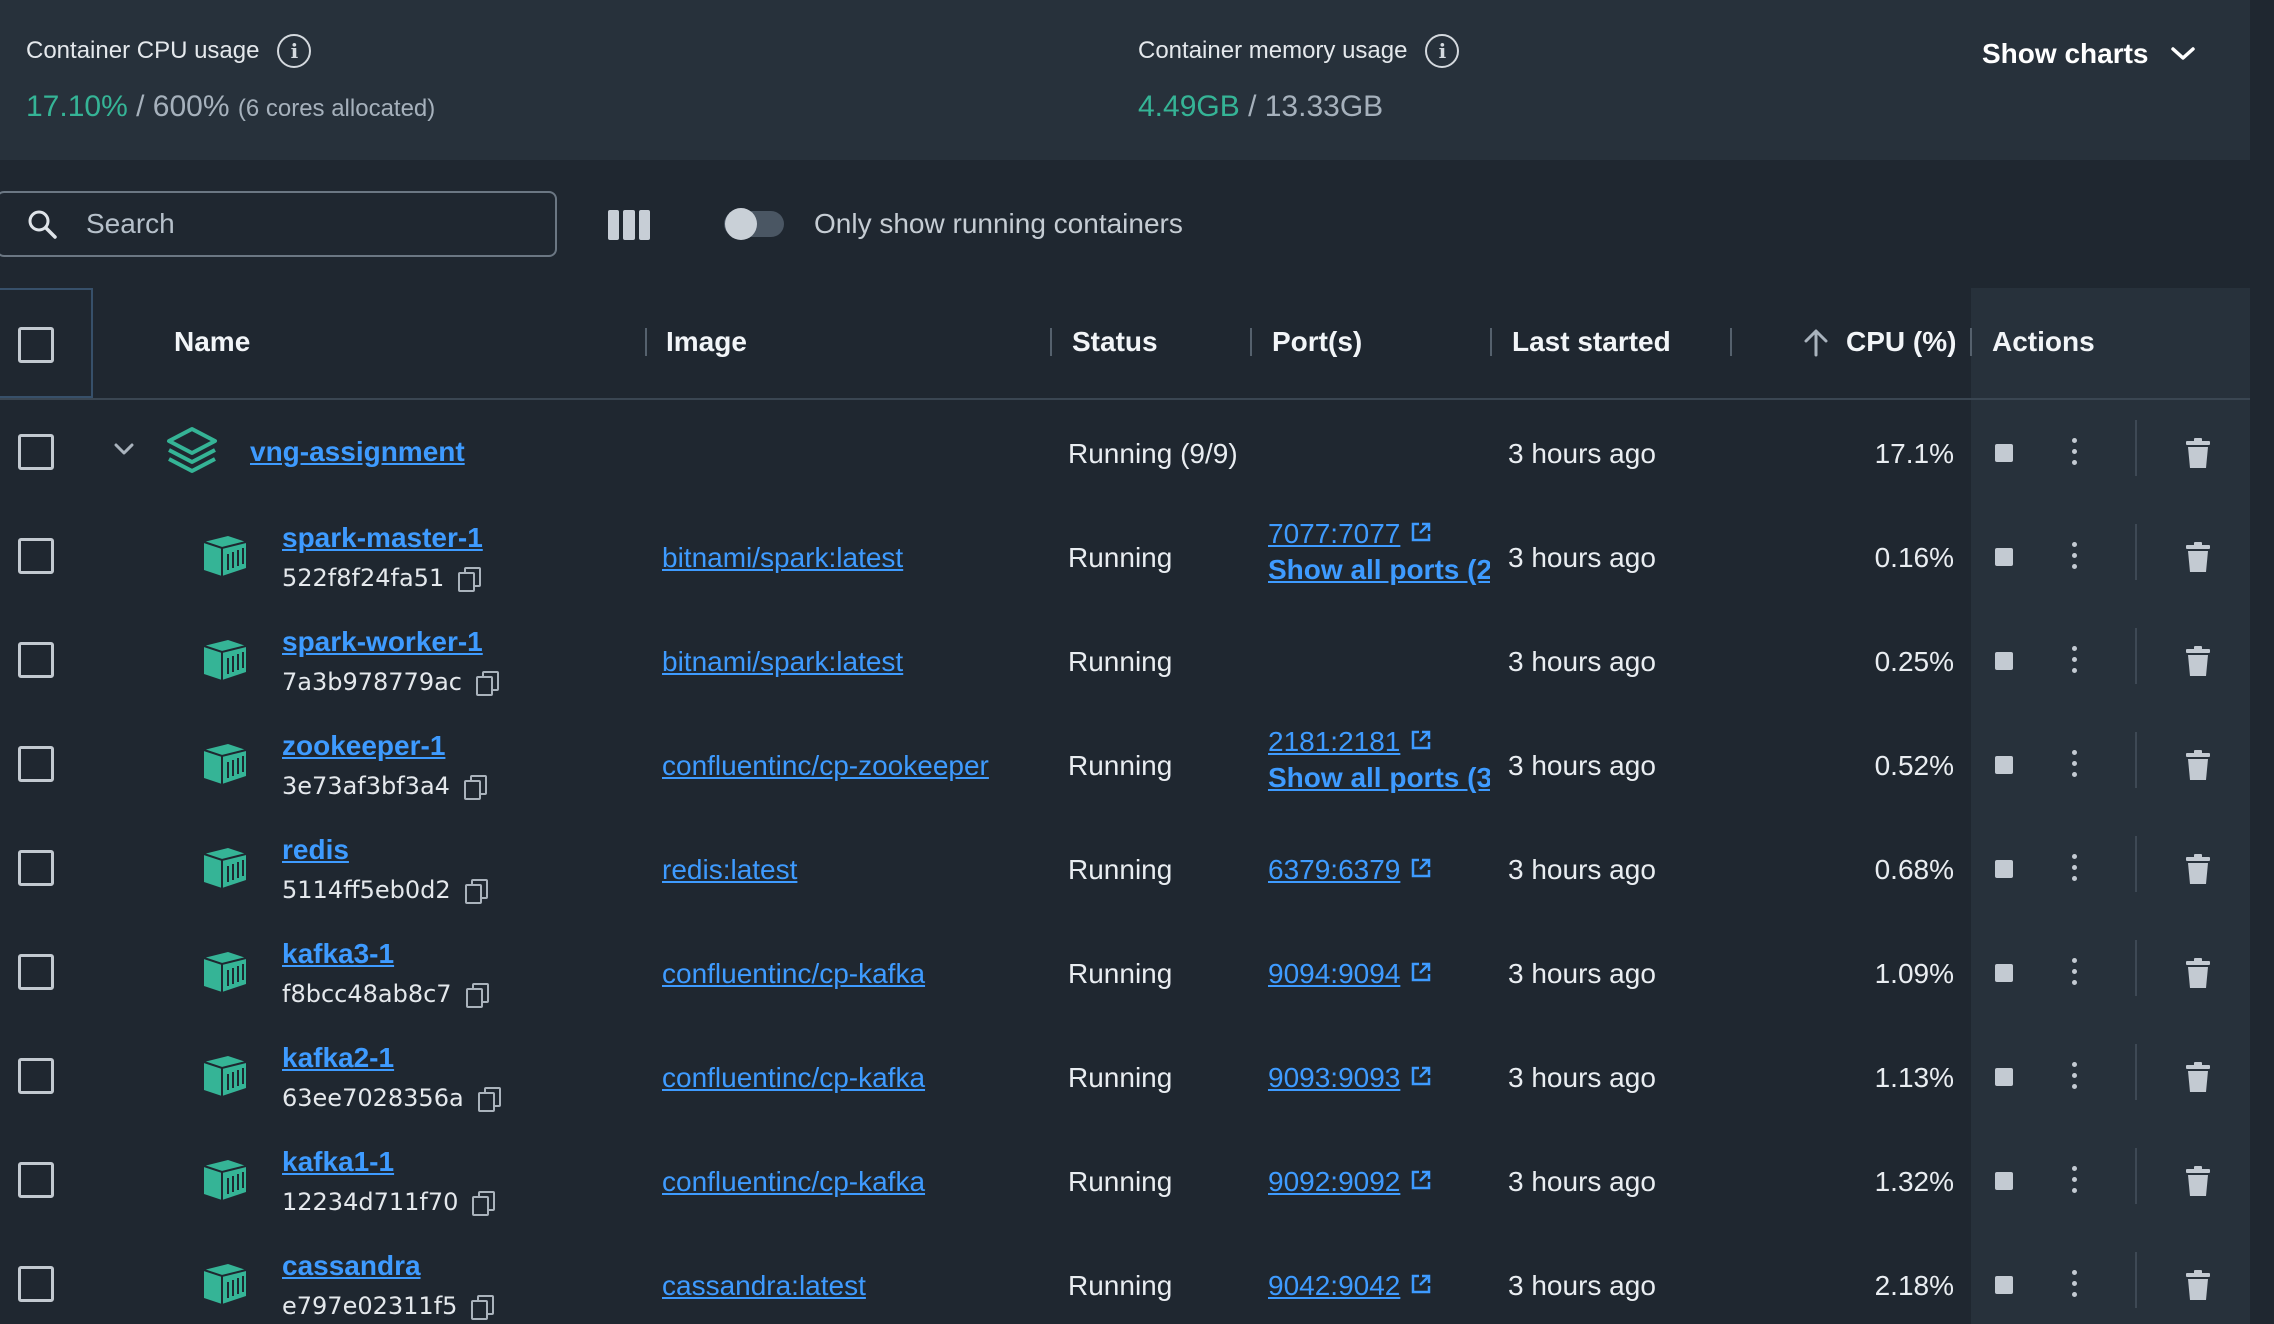 Image resolution: width=2274 pixels, height=1324 pixels. I want to click on port-link: 2181:2181, so click(1350, 742).